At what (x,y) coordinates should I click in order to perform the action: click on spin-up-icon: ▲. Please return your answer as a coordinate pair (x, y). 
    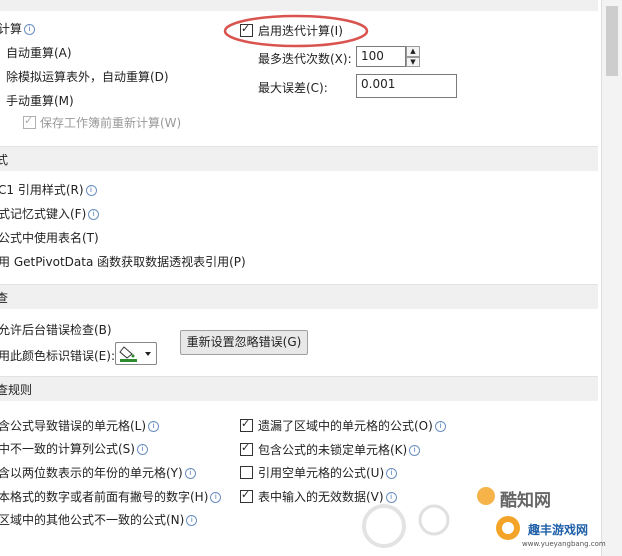
    Looking at the image, I should click on (413, 51).